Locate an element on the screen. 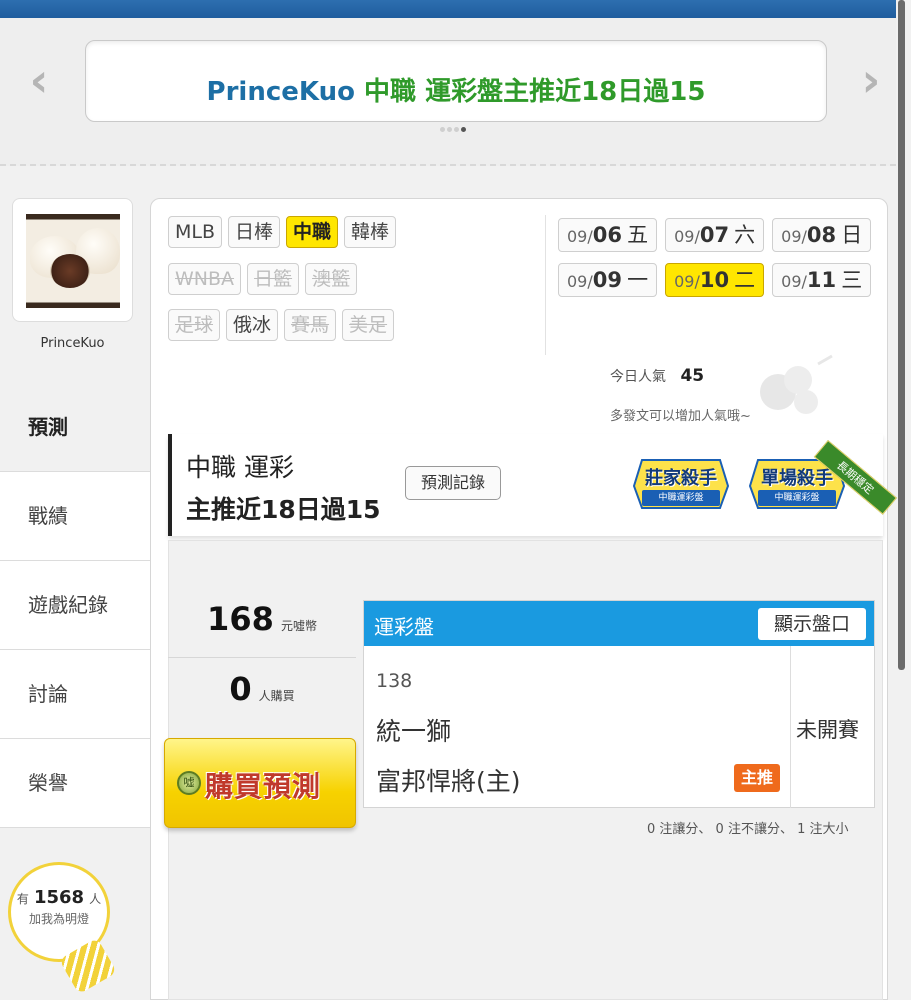  game-card-header: 運彩盤 顯示盤口 is located at coordinates (619, 623).